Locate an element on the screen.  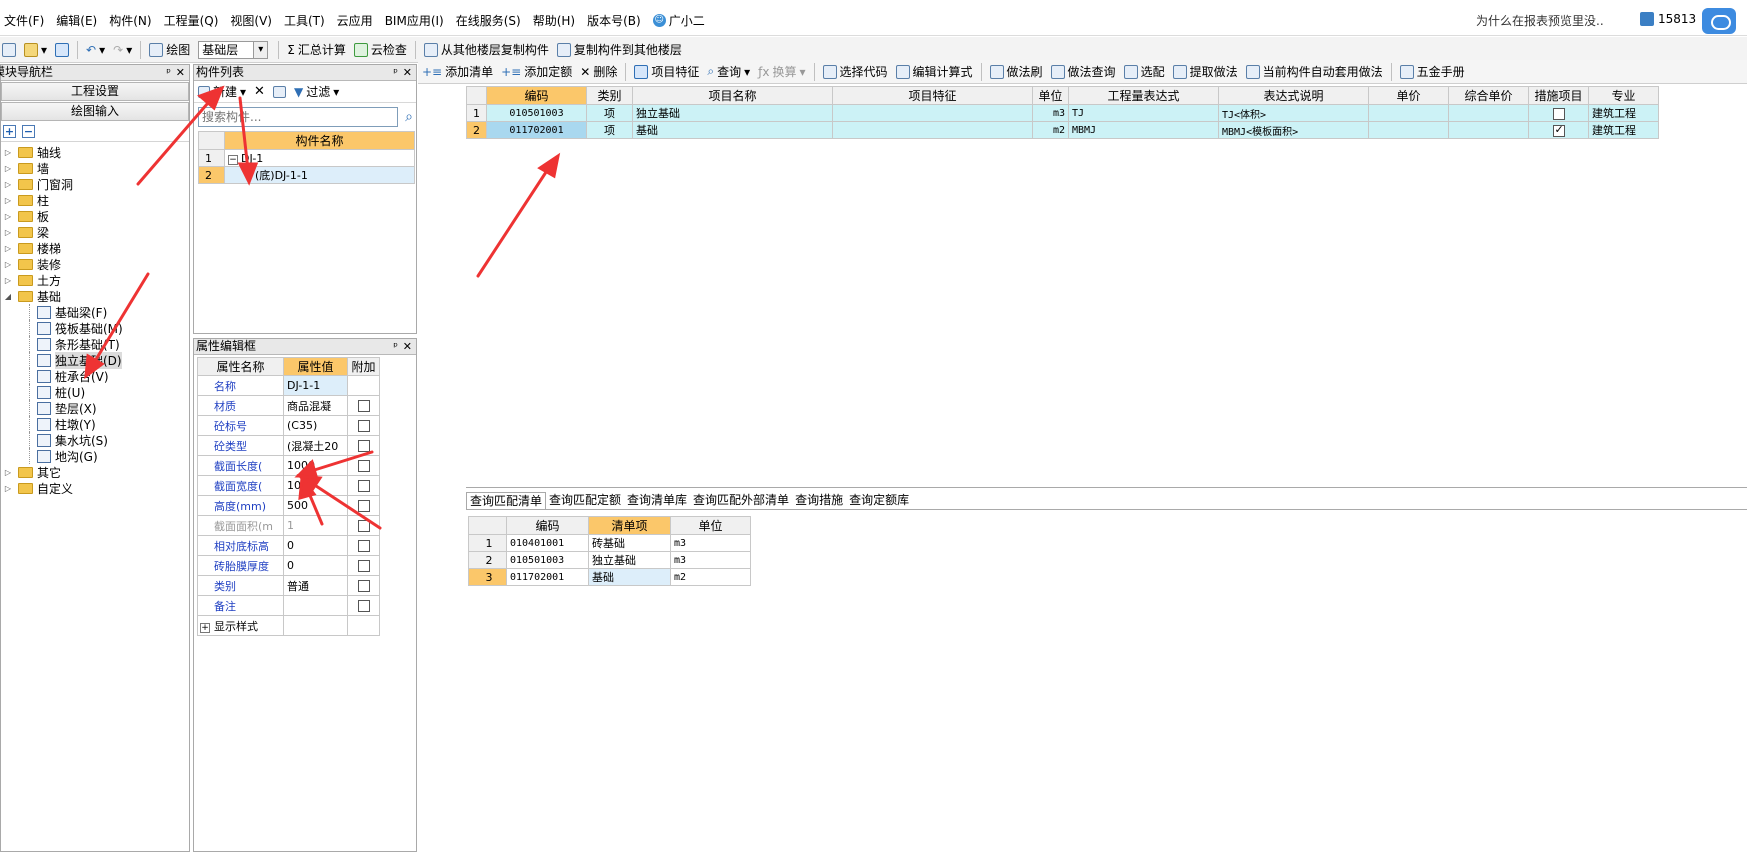
price-cell is located at coordinates (1408, 113).